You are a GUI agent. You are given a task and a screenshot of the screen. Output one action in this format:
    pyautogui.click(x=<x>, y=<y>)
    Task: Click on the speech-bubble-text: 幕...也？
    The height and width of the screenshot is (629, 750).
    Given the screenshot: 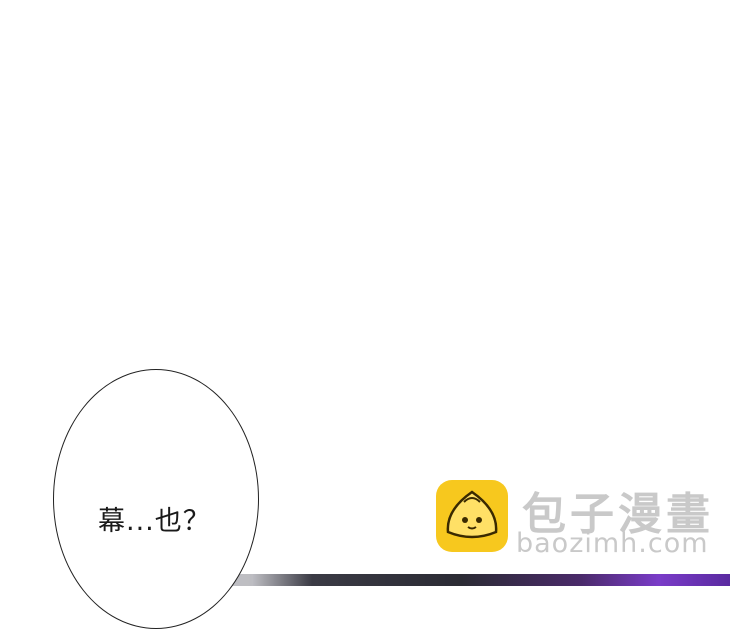 What is the action you would take?
    pyautogui.click(x=154, y=521)
    